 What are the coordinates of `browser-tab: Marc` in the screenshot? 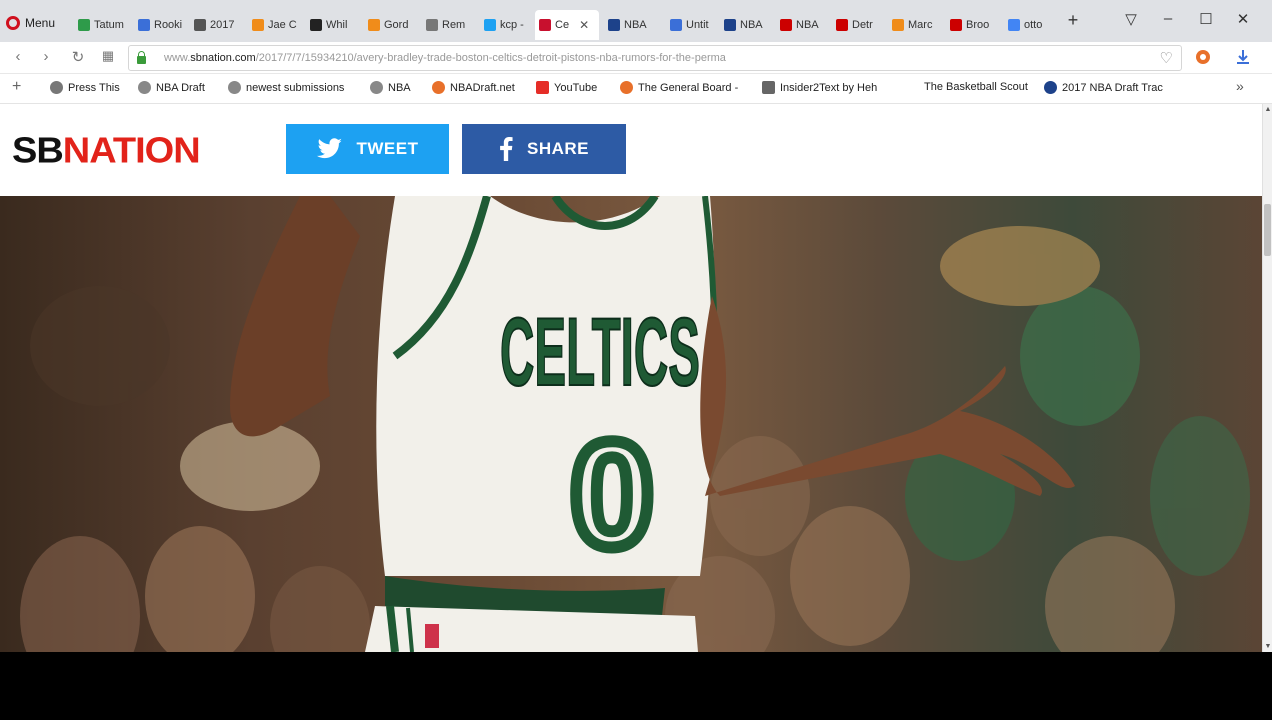 It's located at (916, 25).